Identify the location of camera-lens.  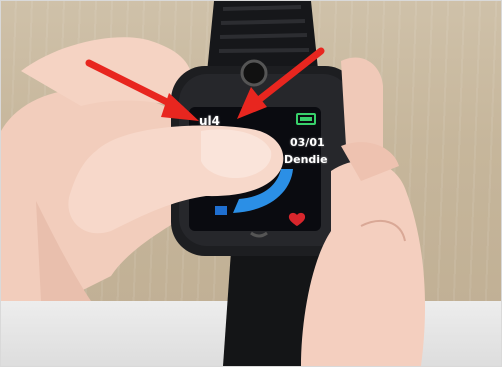
(254, 73).